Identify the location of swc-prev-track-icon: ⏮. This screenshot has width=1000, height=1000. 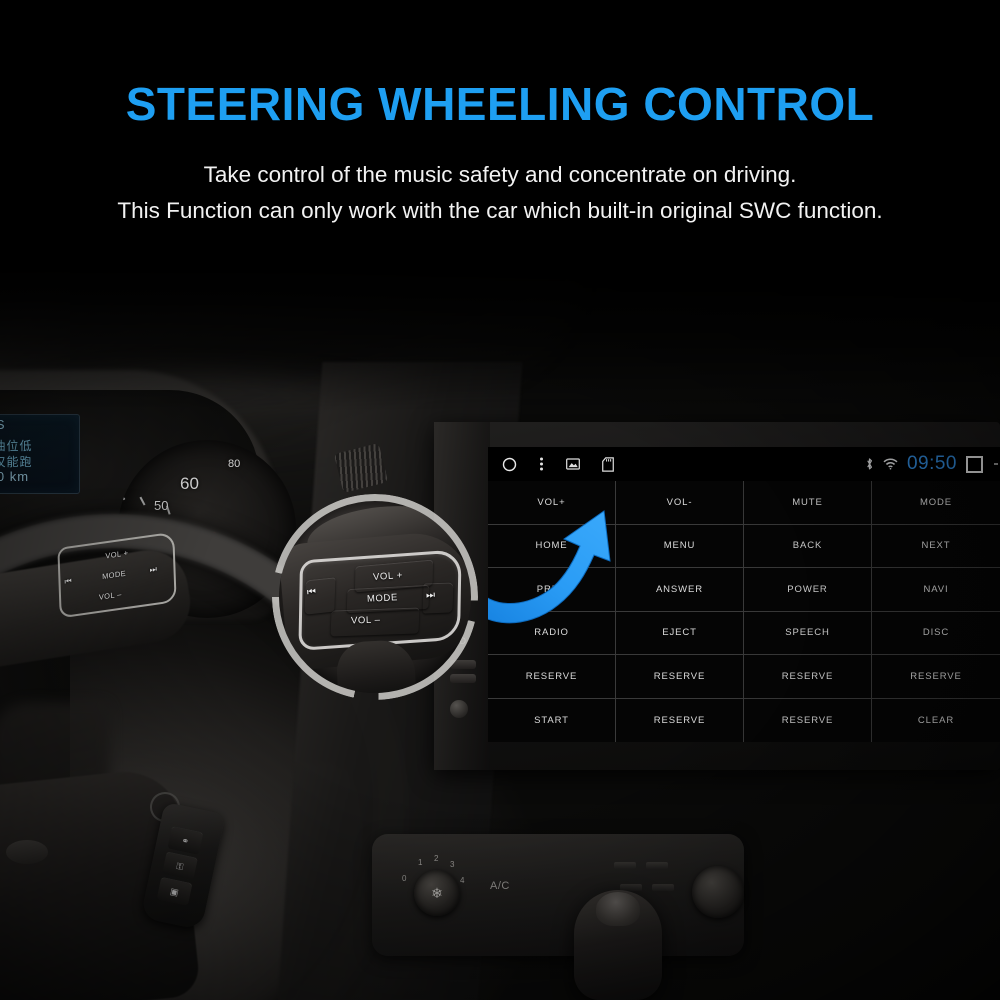
(68, 581).